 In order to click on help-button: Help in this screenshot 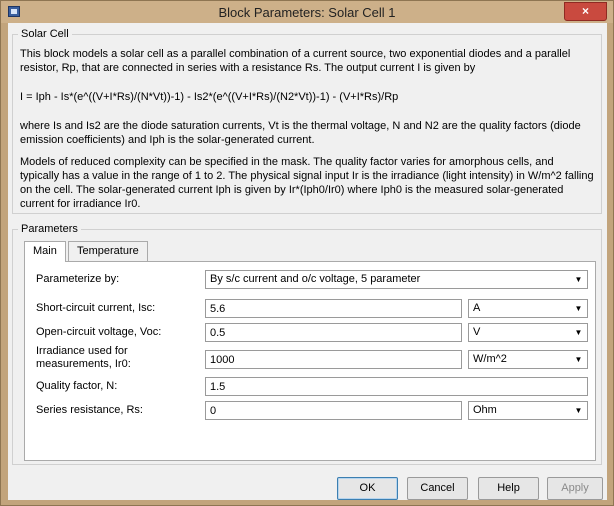, I will do `click(508, 488)`.